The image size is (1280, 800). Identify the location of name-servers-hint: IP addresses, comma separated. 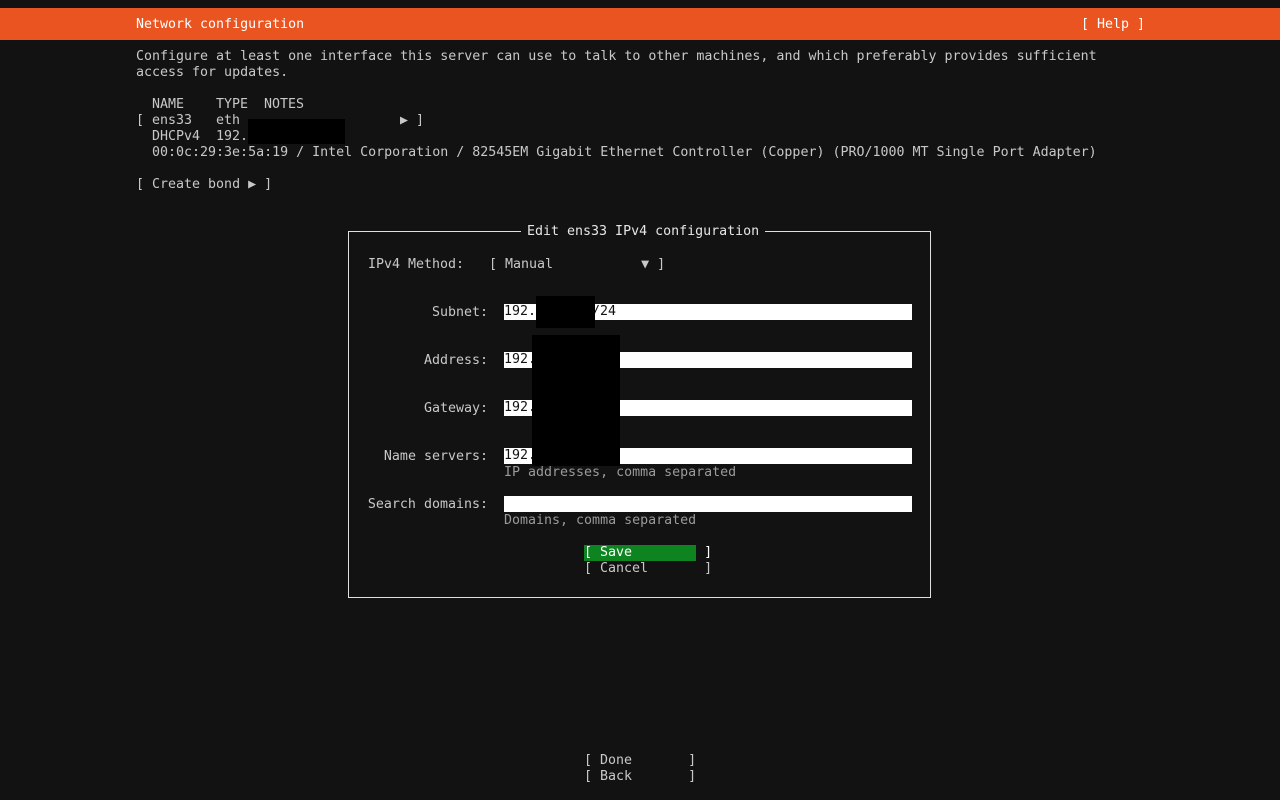
(620, 472).